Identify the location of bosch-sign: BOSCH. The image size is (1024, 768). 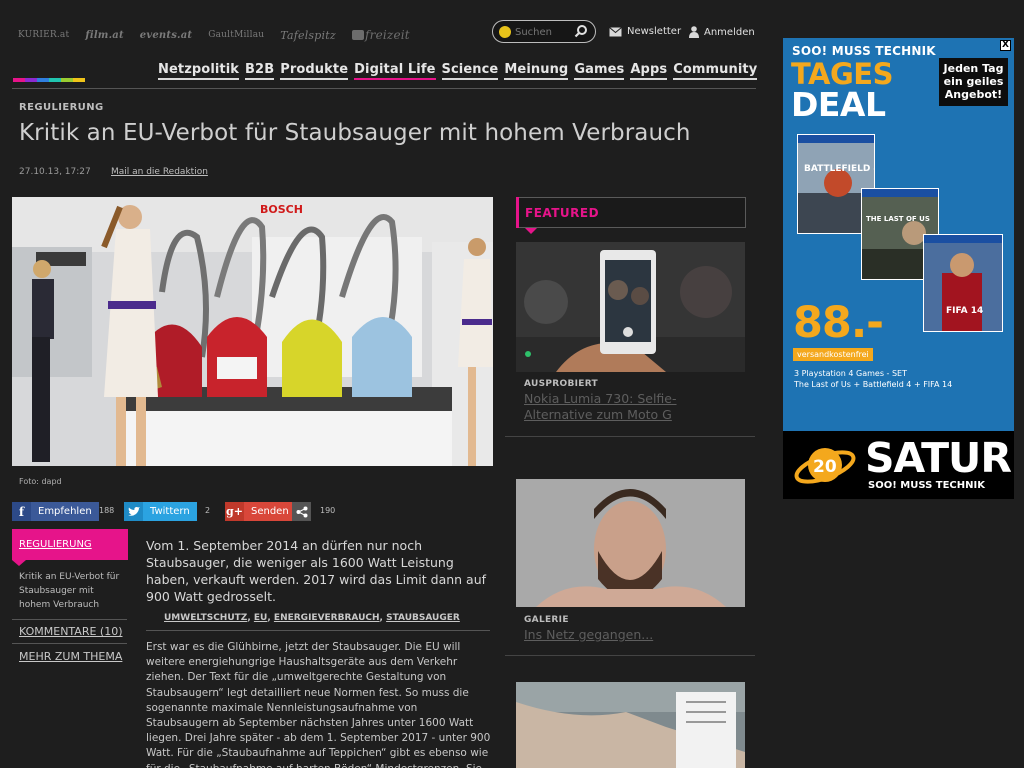
(281, 209).